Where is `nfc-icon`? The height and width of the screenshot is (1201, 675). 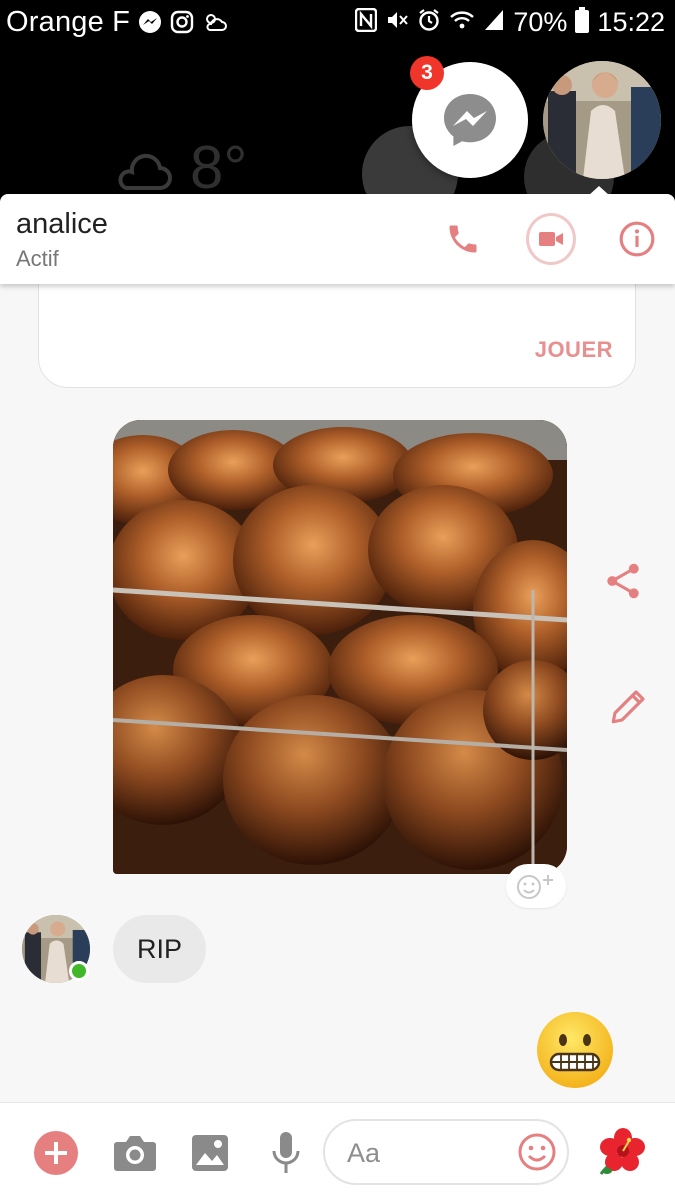
nfc-icon is located at coordinates (366, 22).